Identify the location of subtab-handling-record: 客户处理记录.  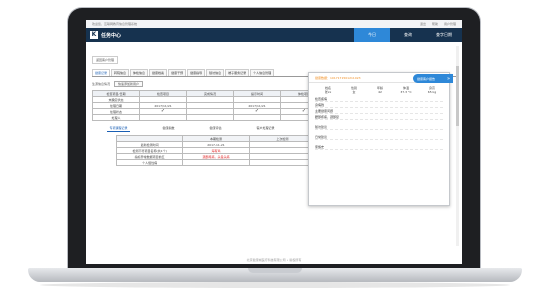
(265, 128).